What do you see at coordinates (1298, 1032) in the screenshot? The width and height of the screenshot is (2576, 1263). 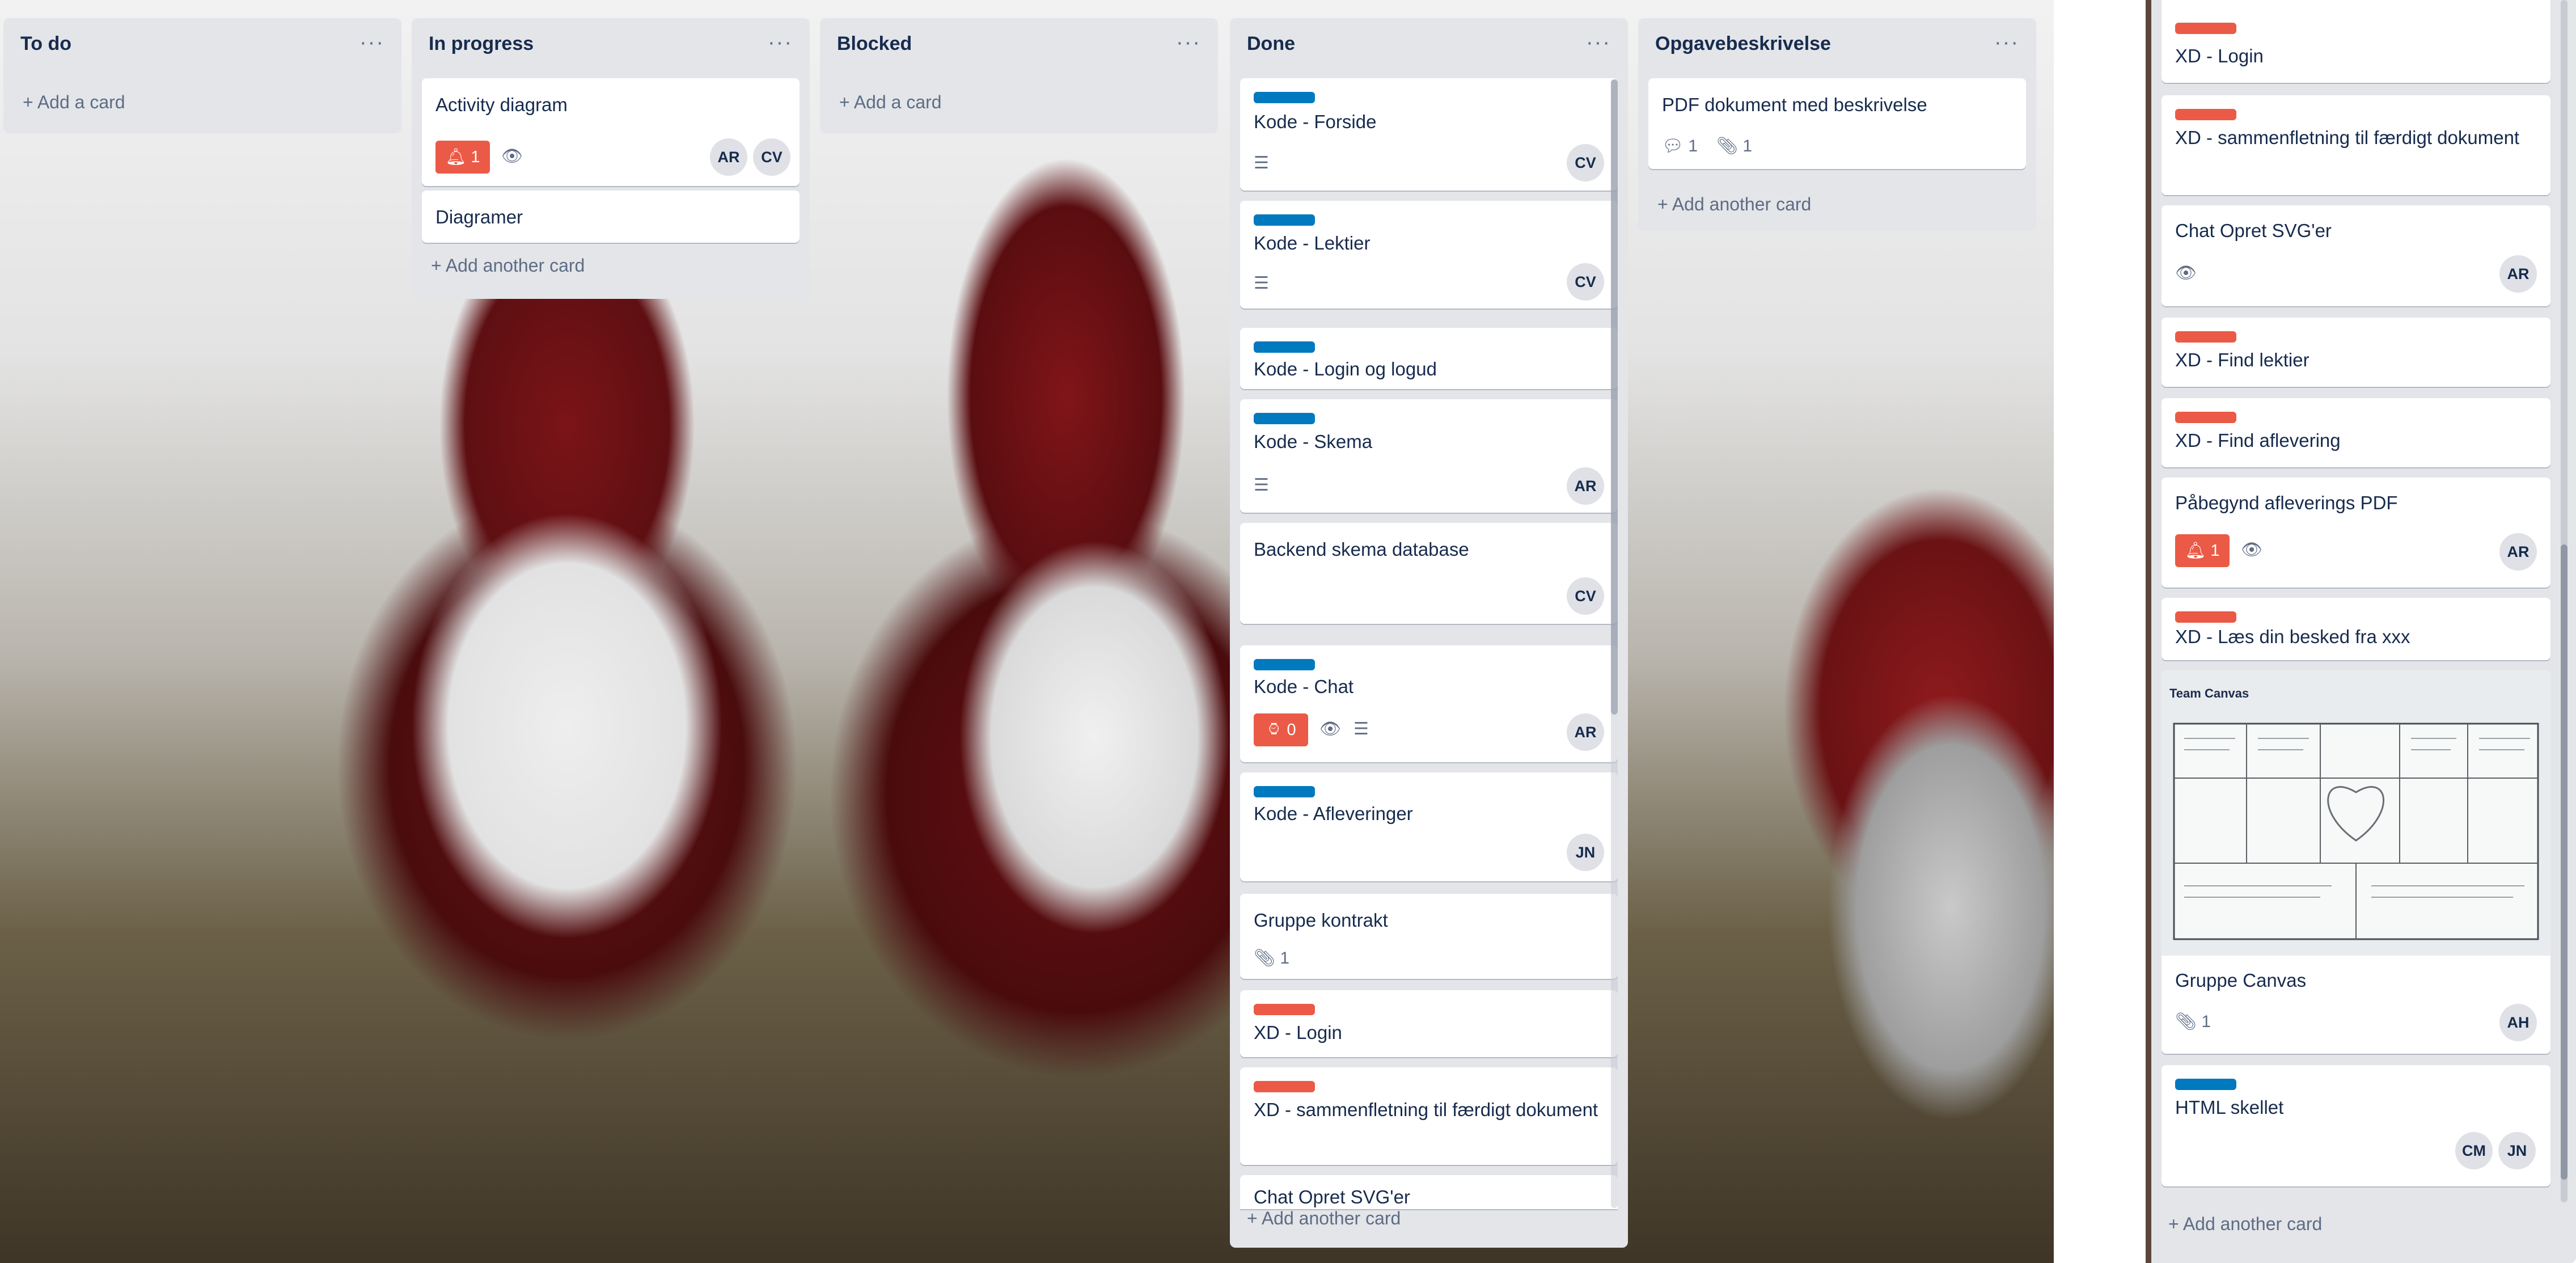 I see `card-title: XD - Login` at bounding box center [1298, 1032].